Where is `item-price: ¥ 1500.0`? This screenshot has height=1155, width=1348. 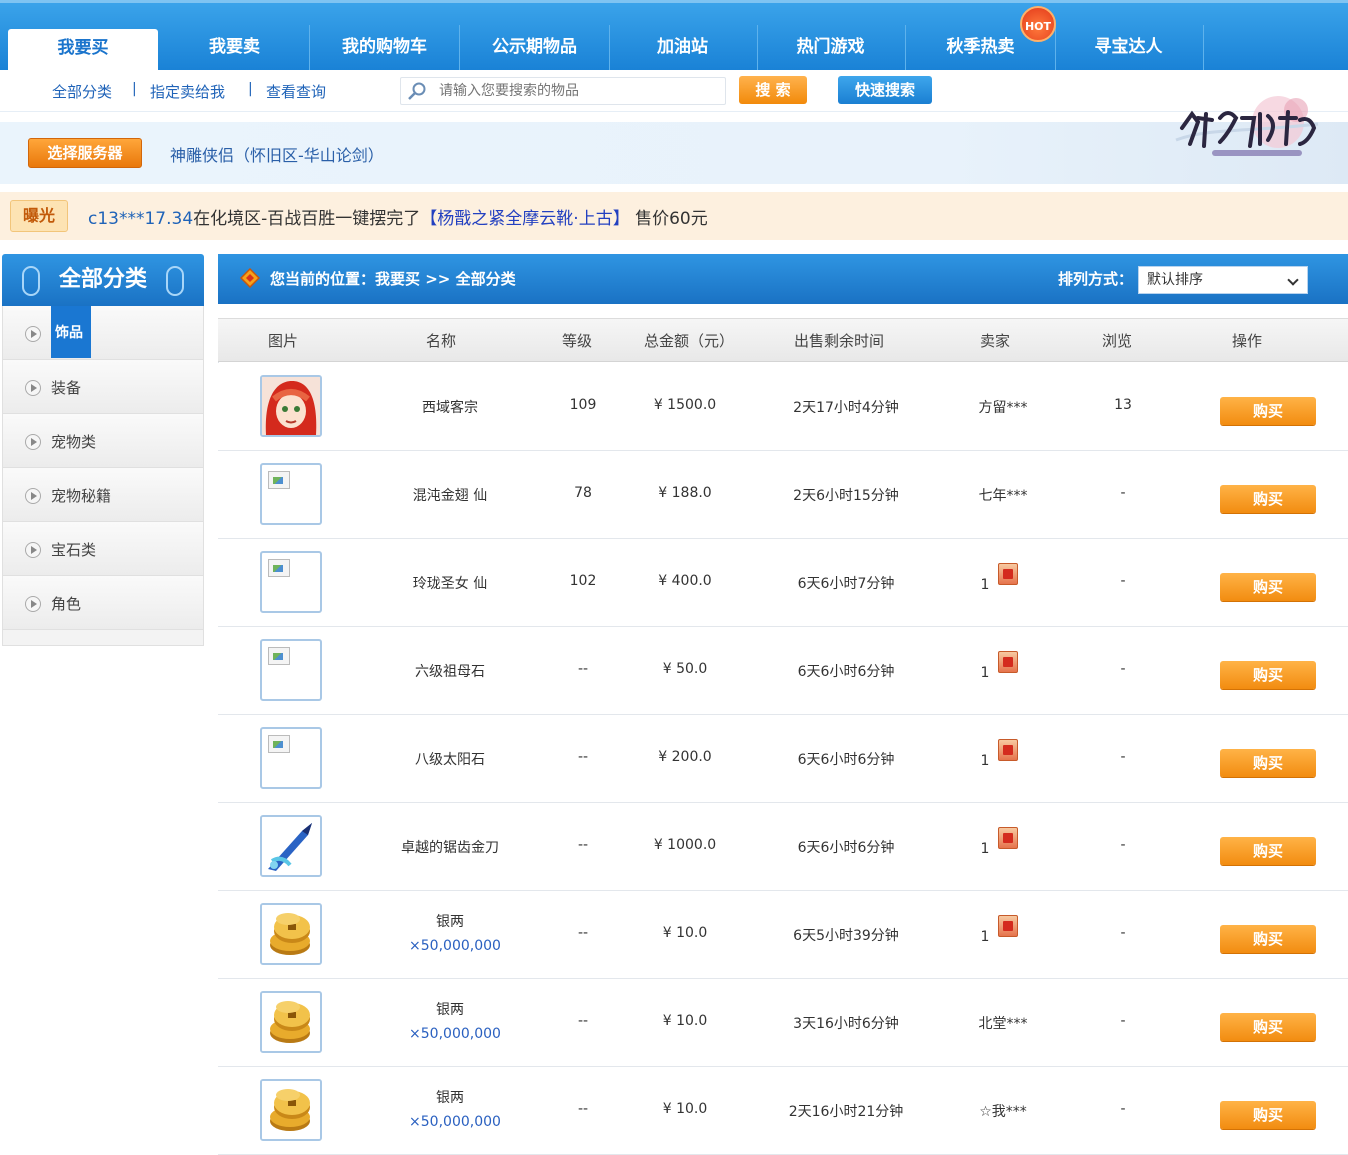
item-price: ¥ 1500.0 is located at coordinates (685, 405).